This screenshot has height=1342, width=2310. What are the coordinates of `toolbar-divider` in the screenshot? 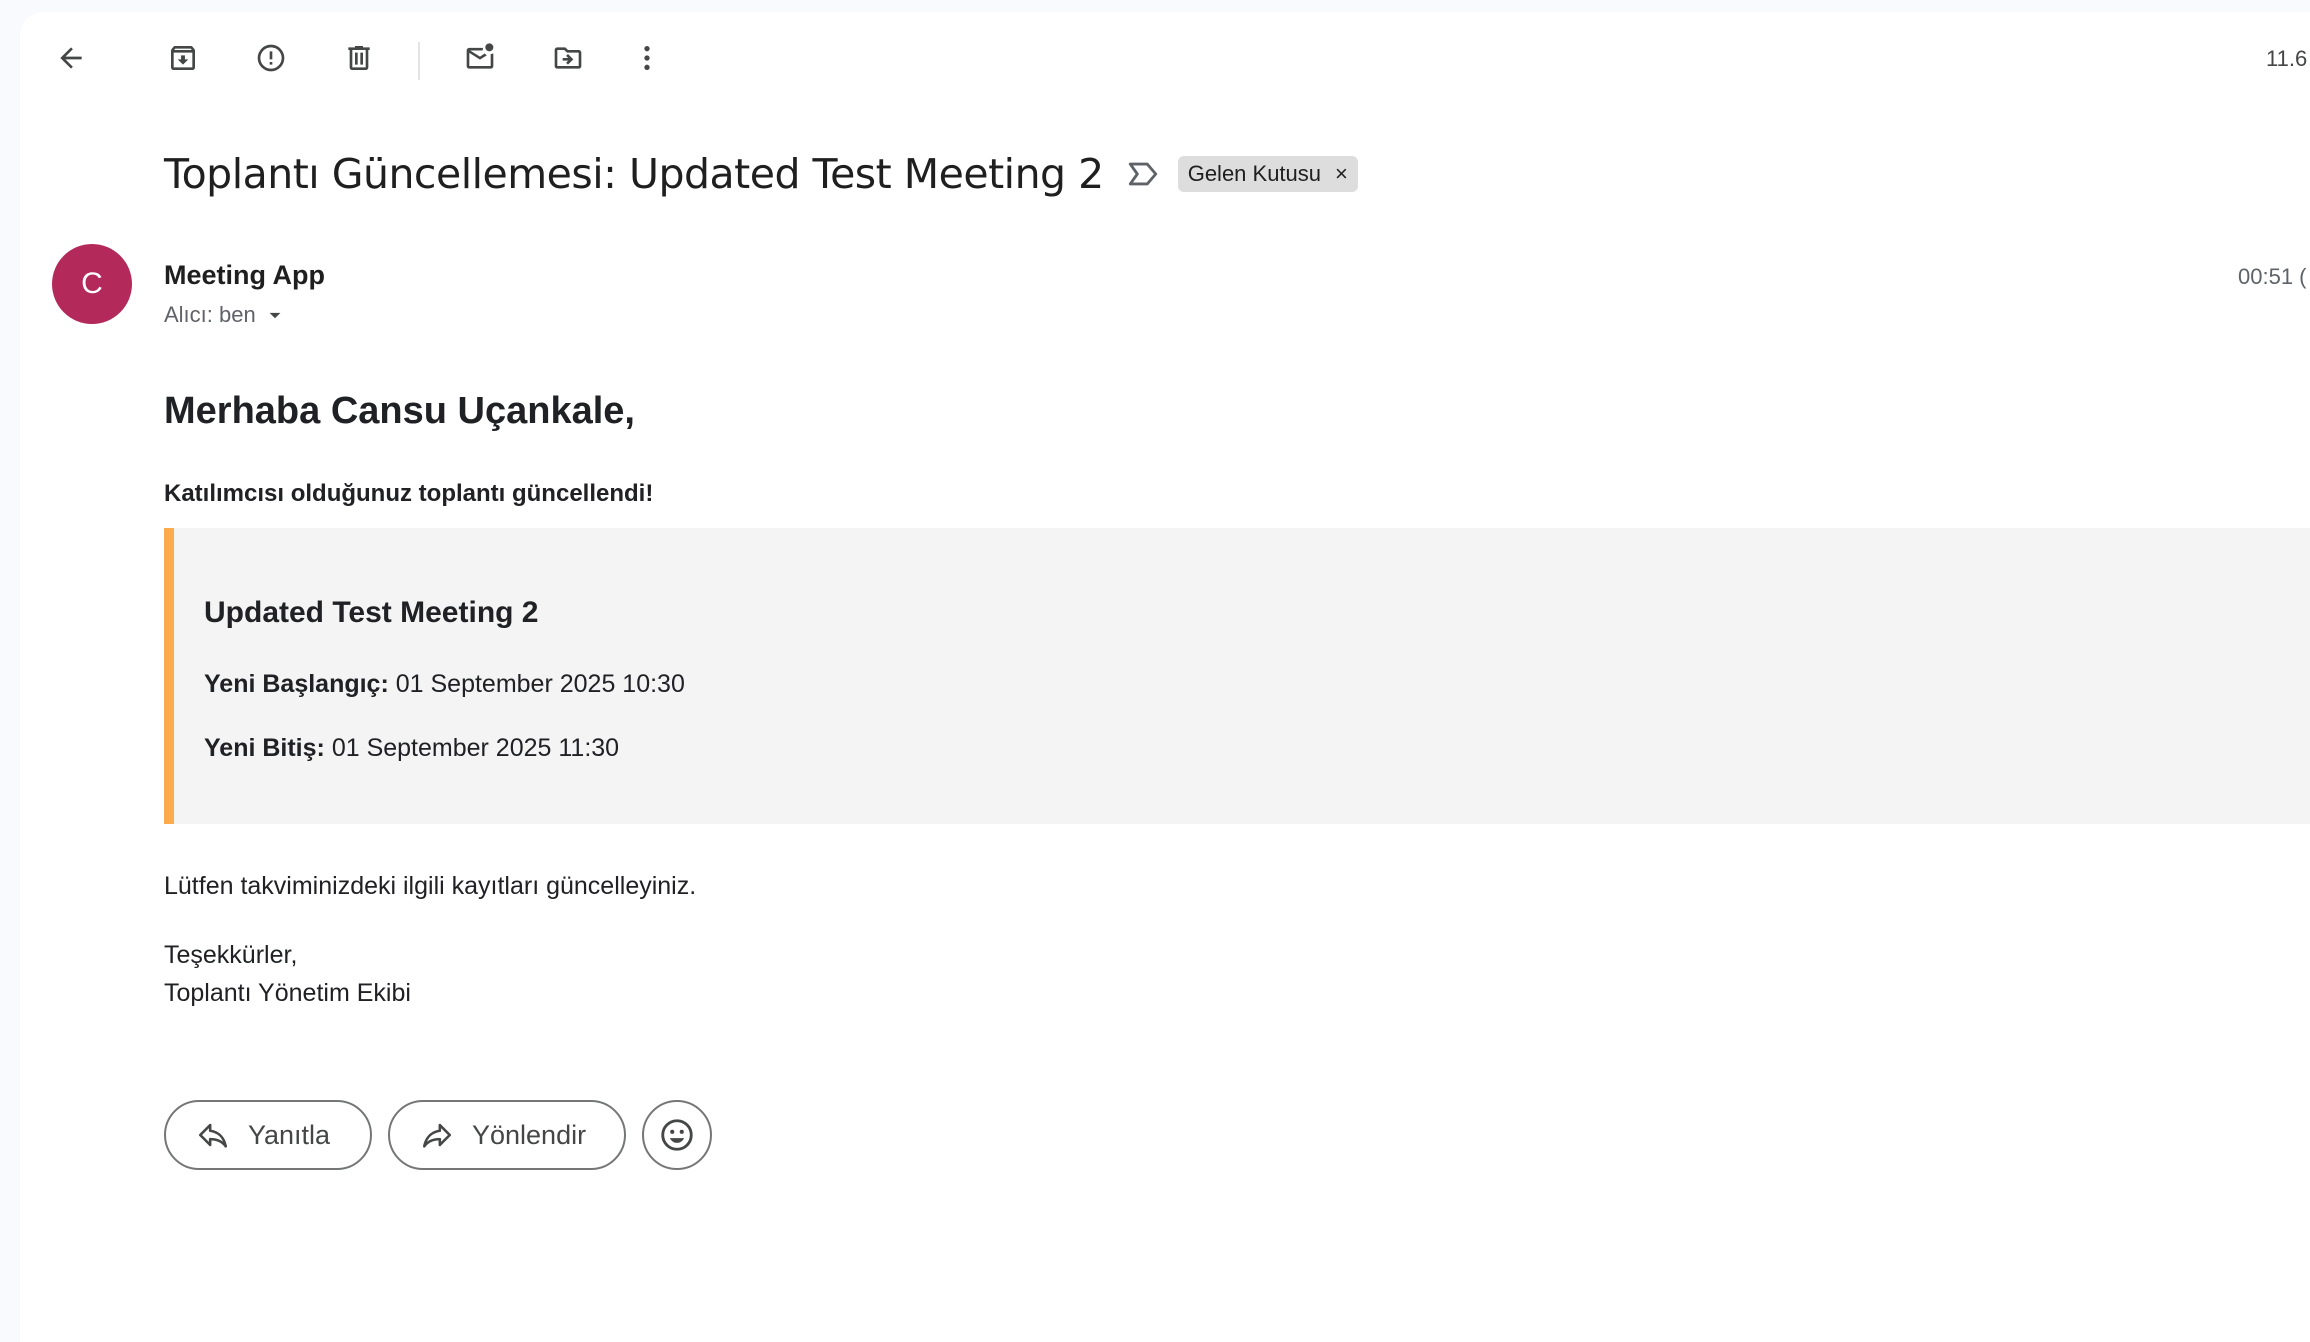 It's located at (419, 61).